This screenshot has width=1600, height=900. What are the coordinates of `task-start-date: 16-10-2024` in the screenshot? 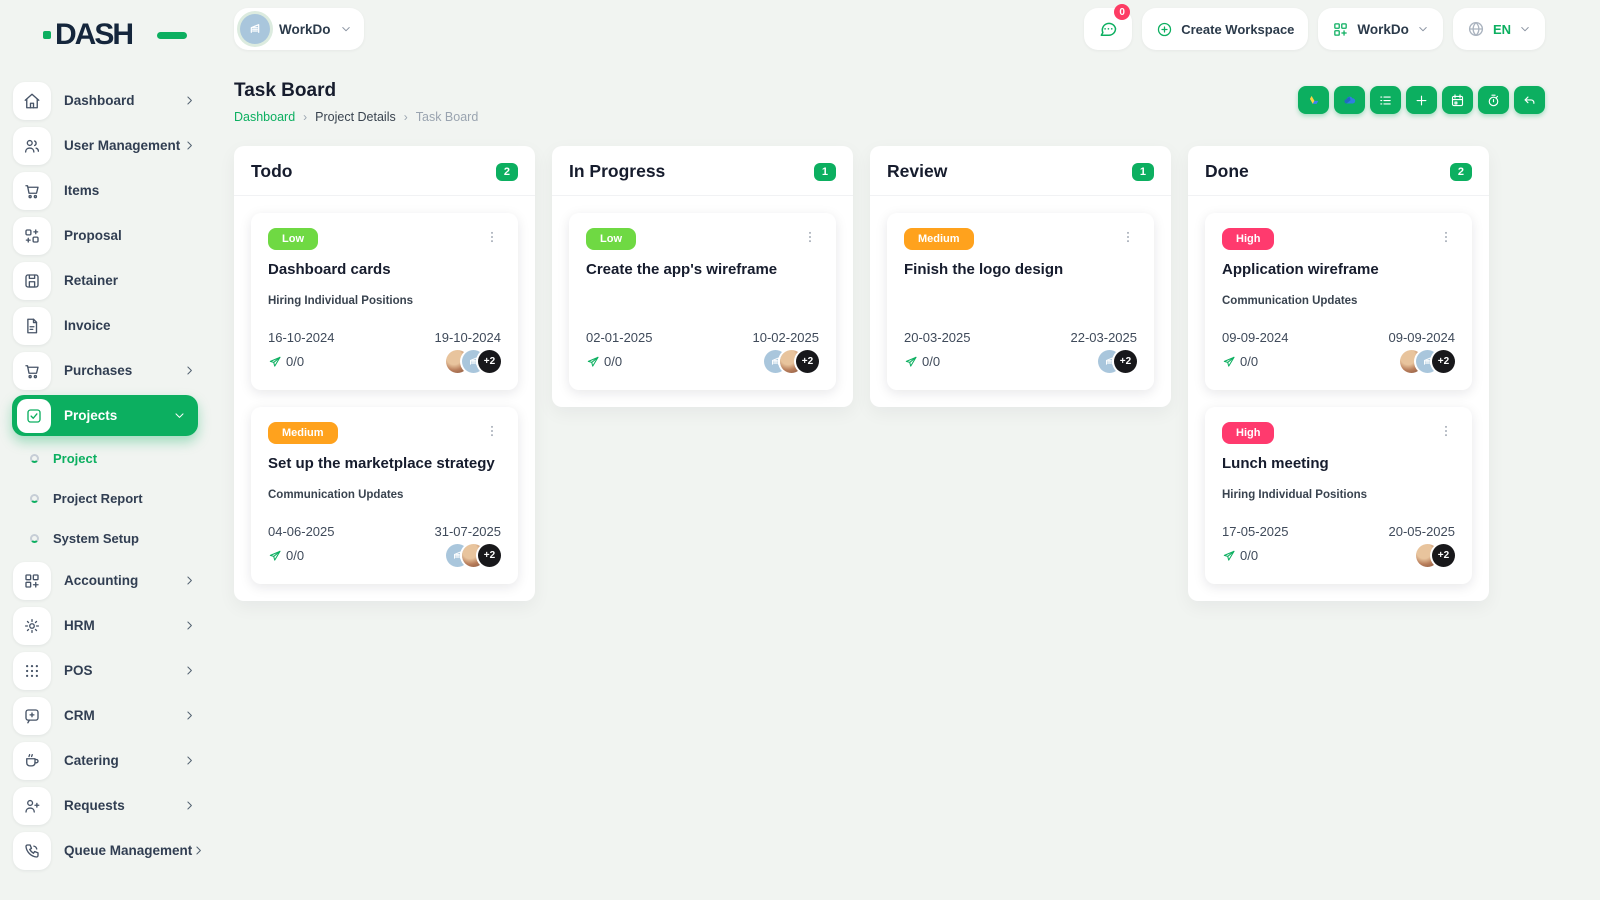 It's located at (301, 337).